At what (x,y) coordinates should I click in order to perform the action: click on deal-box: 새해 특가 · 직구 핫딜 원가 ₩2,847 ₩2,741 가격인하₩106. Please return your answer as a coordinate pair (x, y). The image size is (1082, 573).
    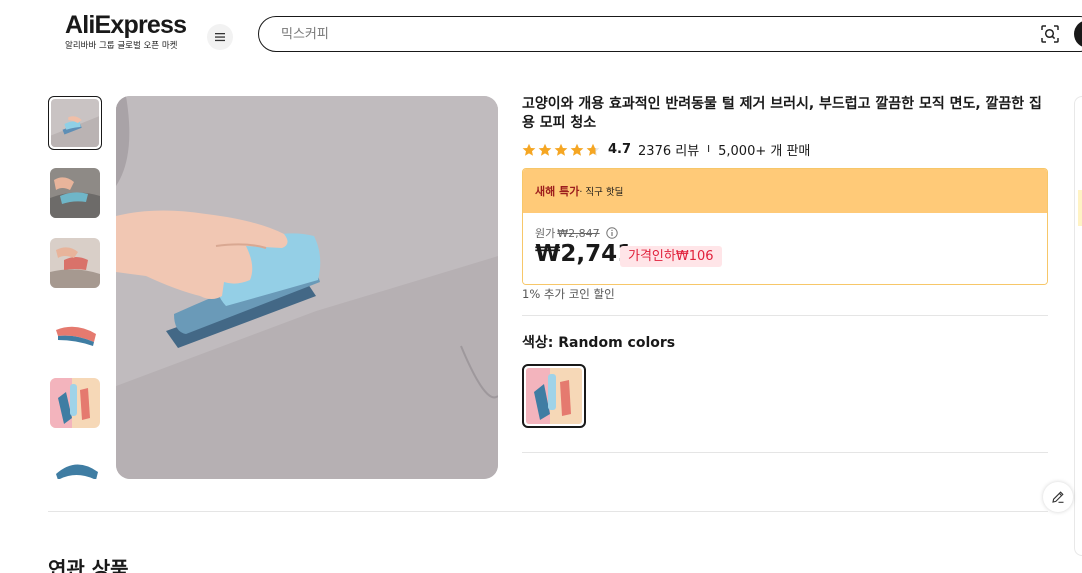
    Looking at the image, I should click on (785, 226).